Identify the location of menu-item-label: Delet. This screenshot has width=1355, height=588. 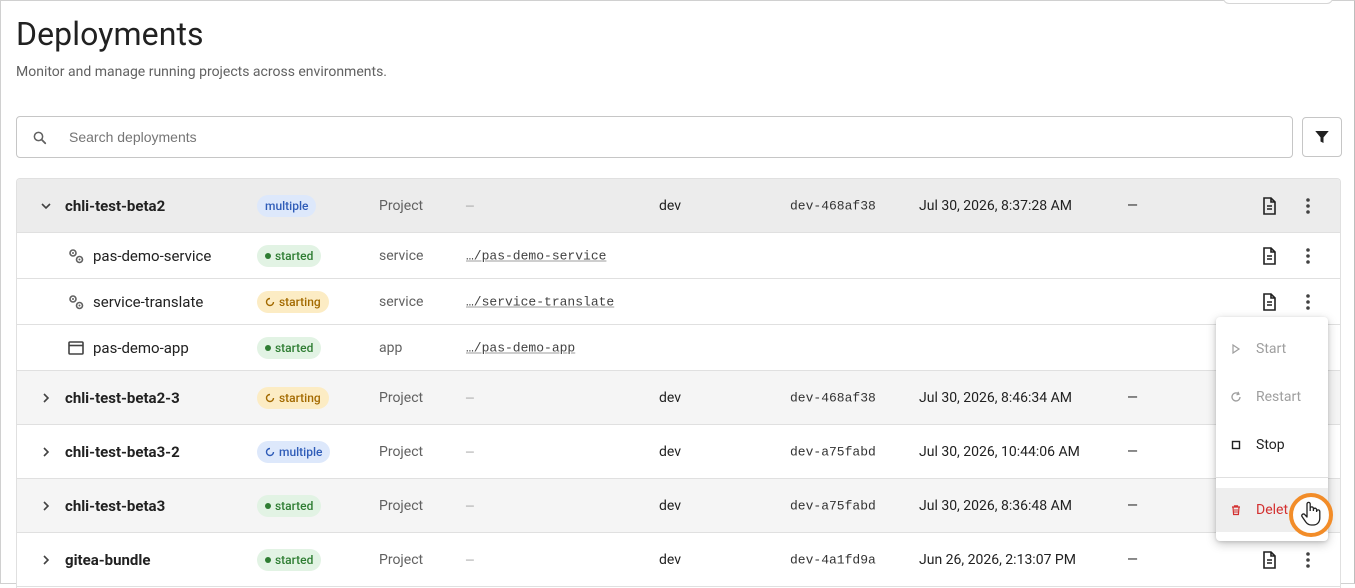
(1272, 510).